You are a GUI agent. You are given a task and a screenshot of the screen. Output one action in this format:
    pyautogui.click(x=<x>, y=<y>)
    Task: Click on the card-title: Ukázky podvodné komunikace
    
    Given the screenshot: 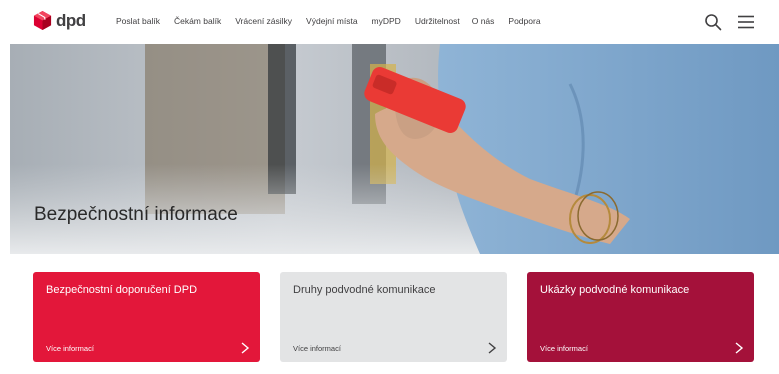 What is the action you would take?
    pyautogui.click(x=615, y=290)
    